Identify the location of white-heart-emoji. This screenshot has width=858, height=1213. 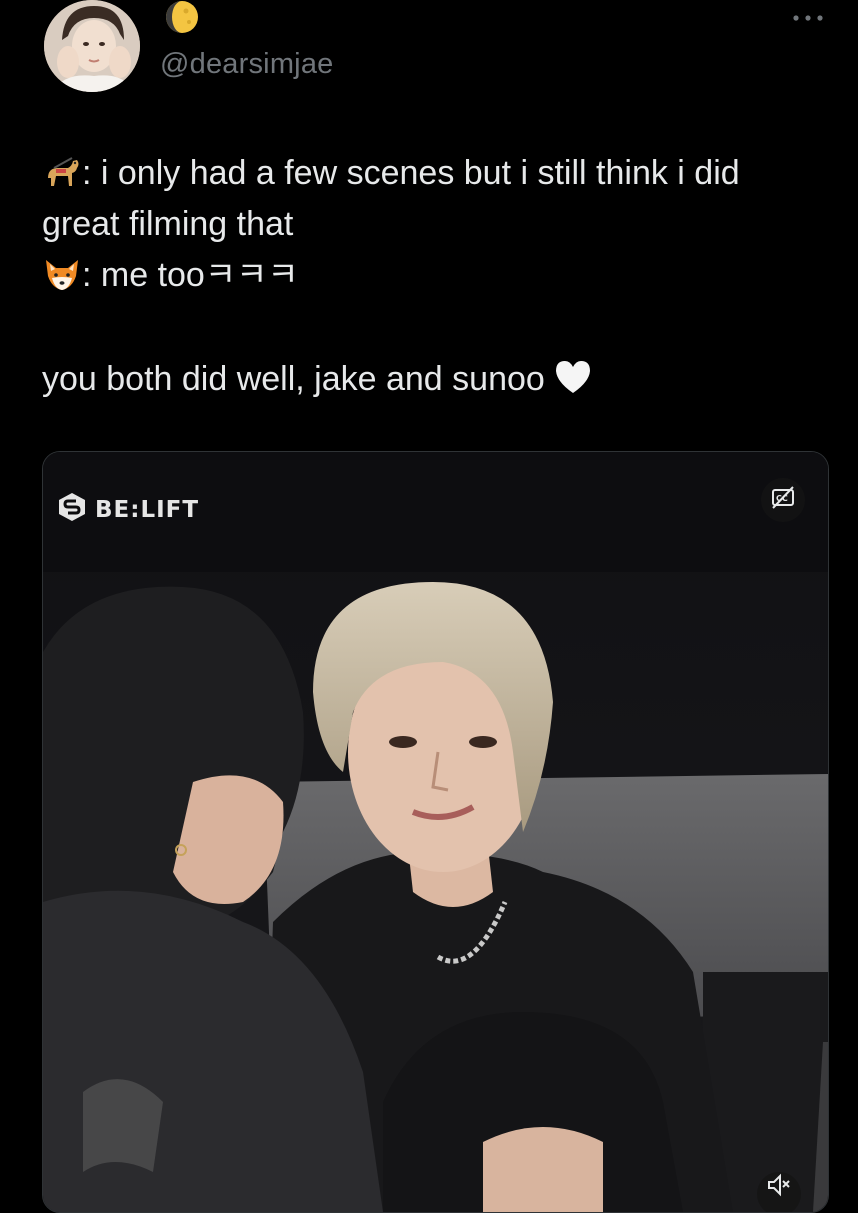
(573, 377).